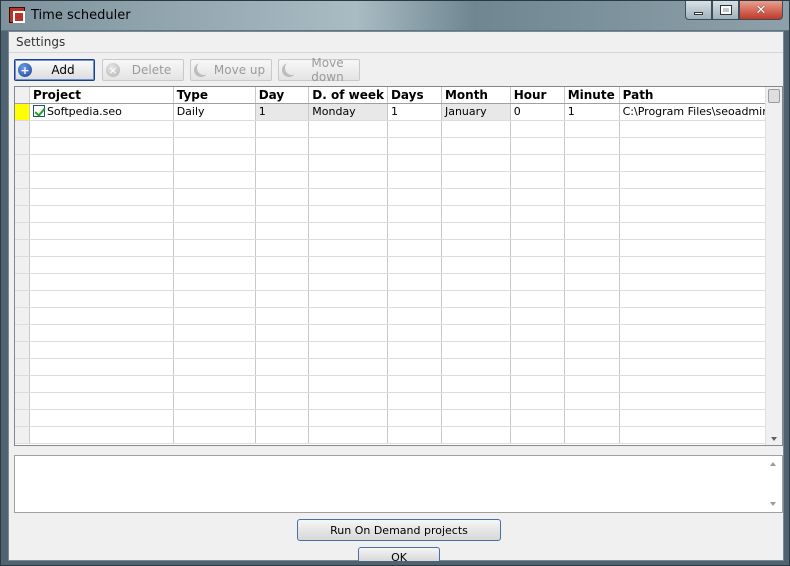 The width and height of the screenshot is (790, 566). I want to click on maximize-button, so click(725, 10).